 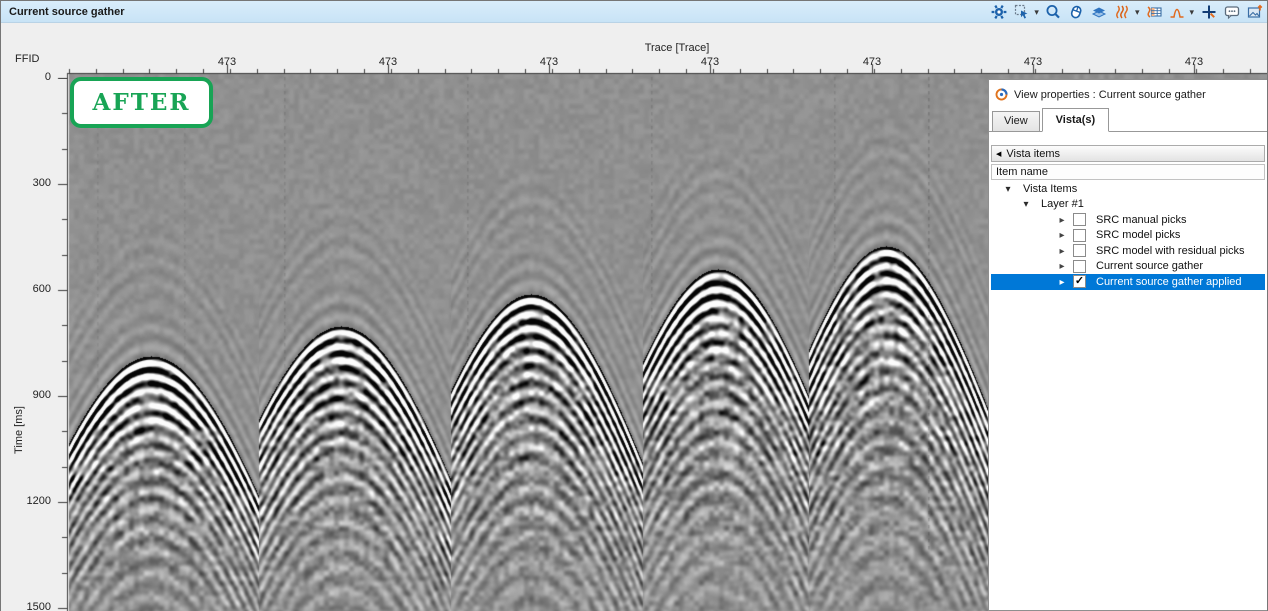 What do you see at coordinates (1001, 94) in the screenshot?
I see `vista-logo-icon` at bounding box center [1001, 94].